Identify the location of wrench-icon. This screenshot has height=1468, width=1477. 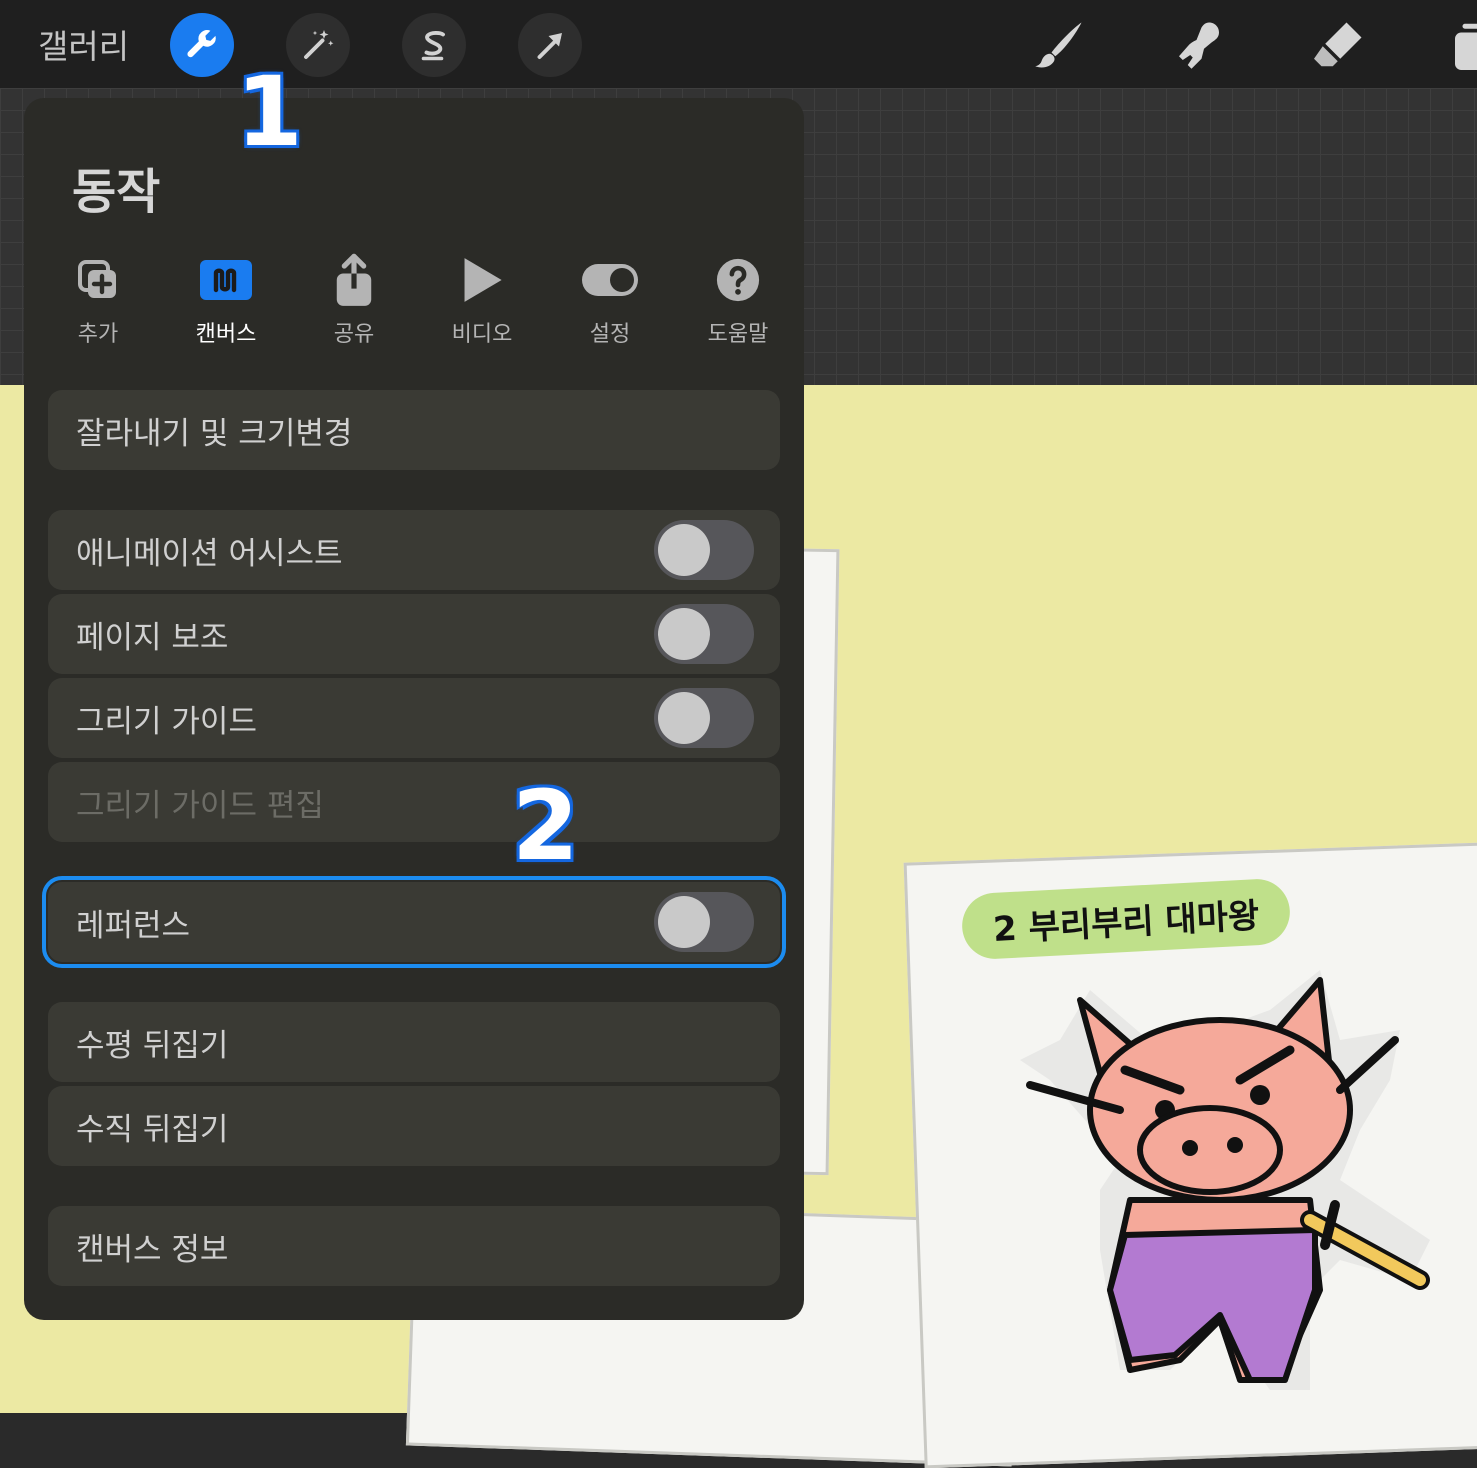
(202, 45).